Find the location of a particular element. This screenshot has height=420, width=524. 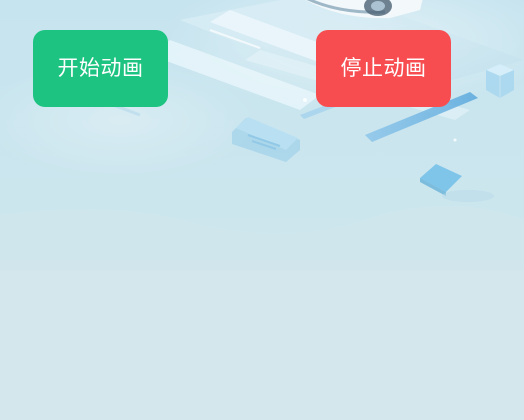

stop-animation-button: 停止动画 is located at coordinates (383, 68).